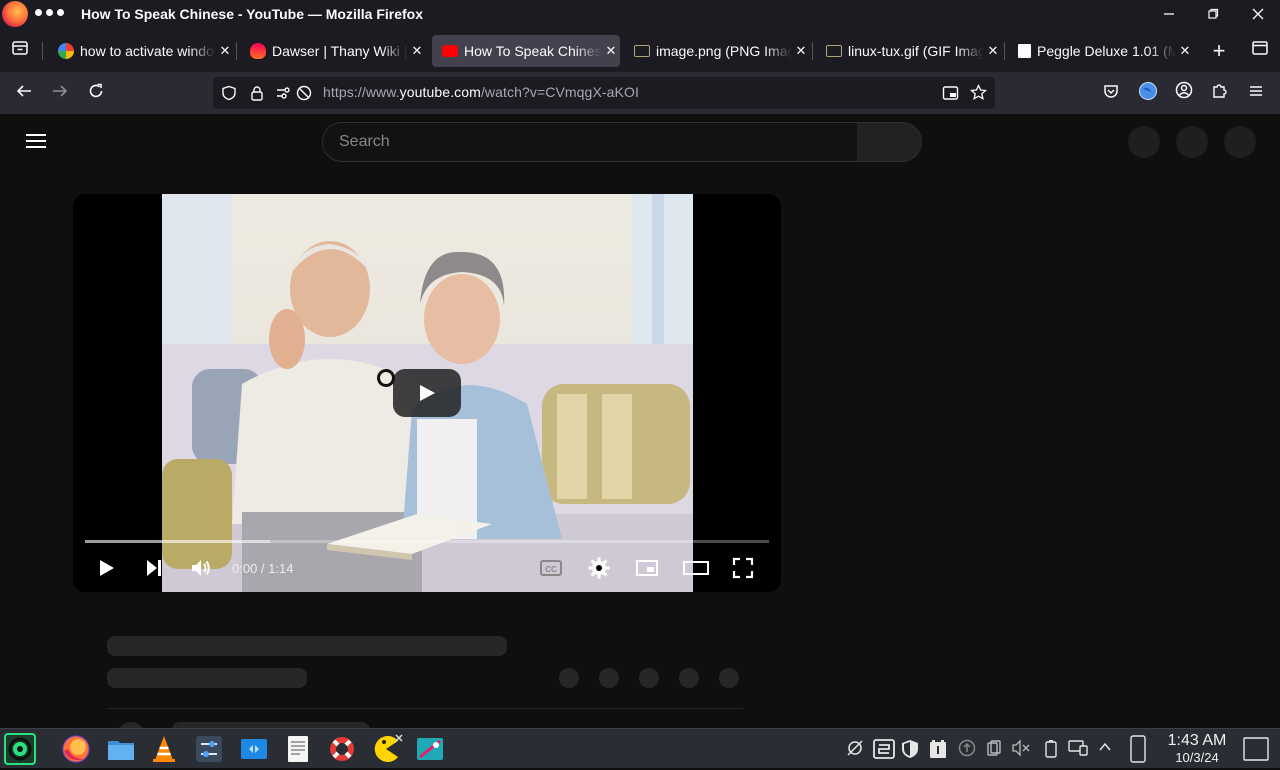 The height and width of the screenshot is (770, 1280). Describe the element at coordinates (994, 749) in the screenshot. I see `clipboard-icon` at that location.